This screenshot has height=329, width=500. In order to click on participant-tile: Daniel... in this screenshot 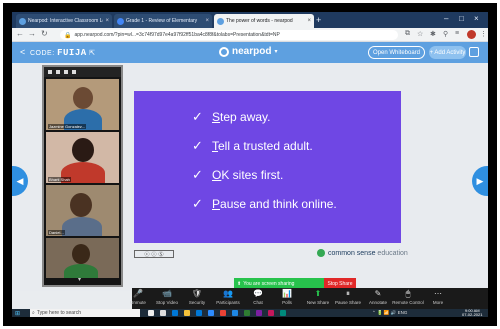, I will do `click(82, 210)`.